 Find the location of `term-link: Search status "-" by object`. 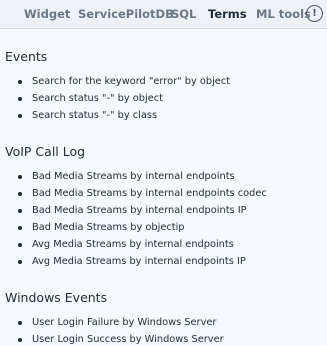

term-link: Search status "-" by object is located at coordinates (97, 98).